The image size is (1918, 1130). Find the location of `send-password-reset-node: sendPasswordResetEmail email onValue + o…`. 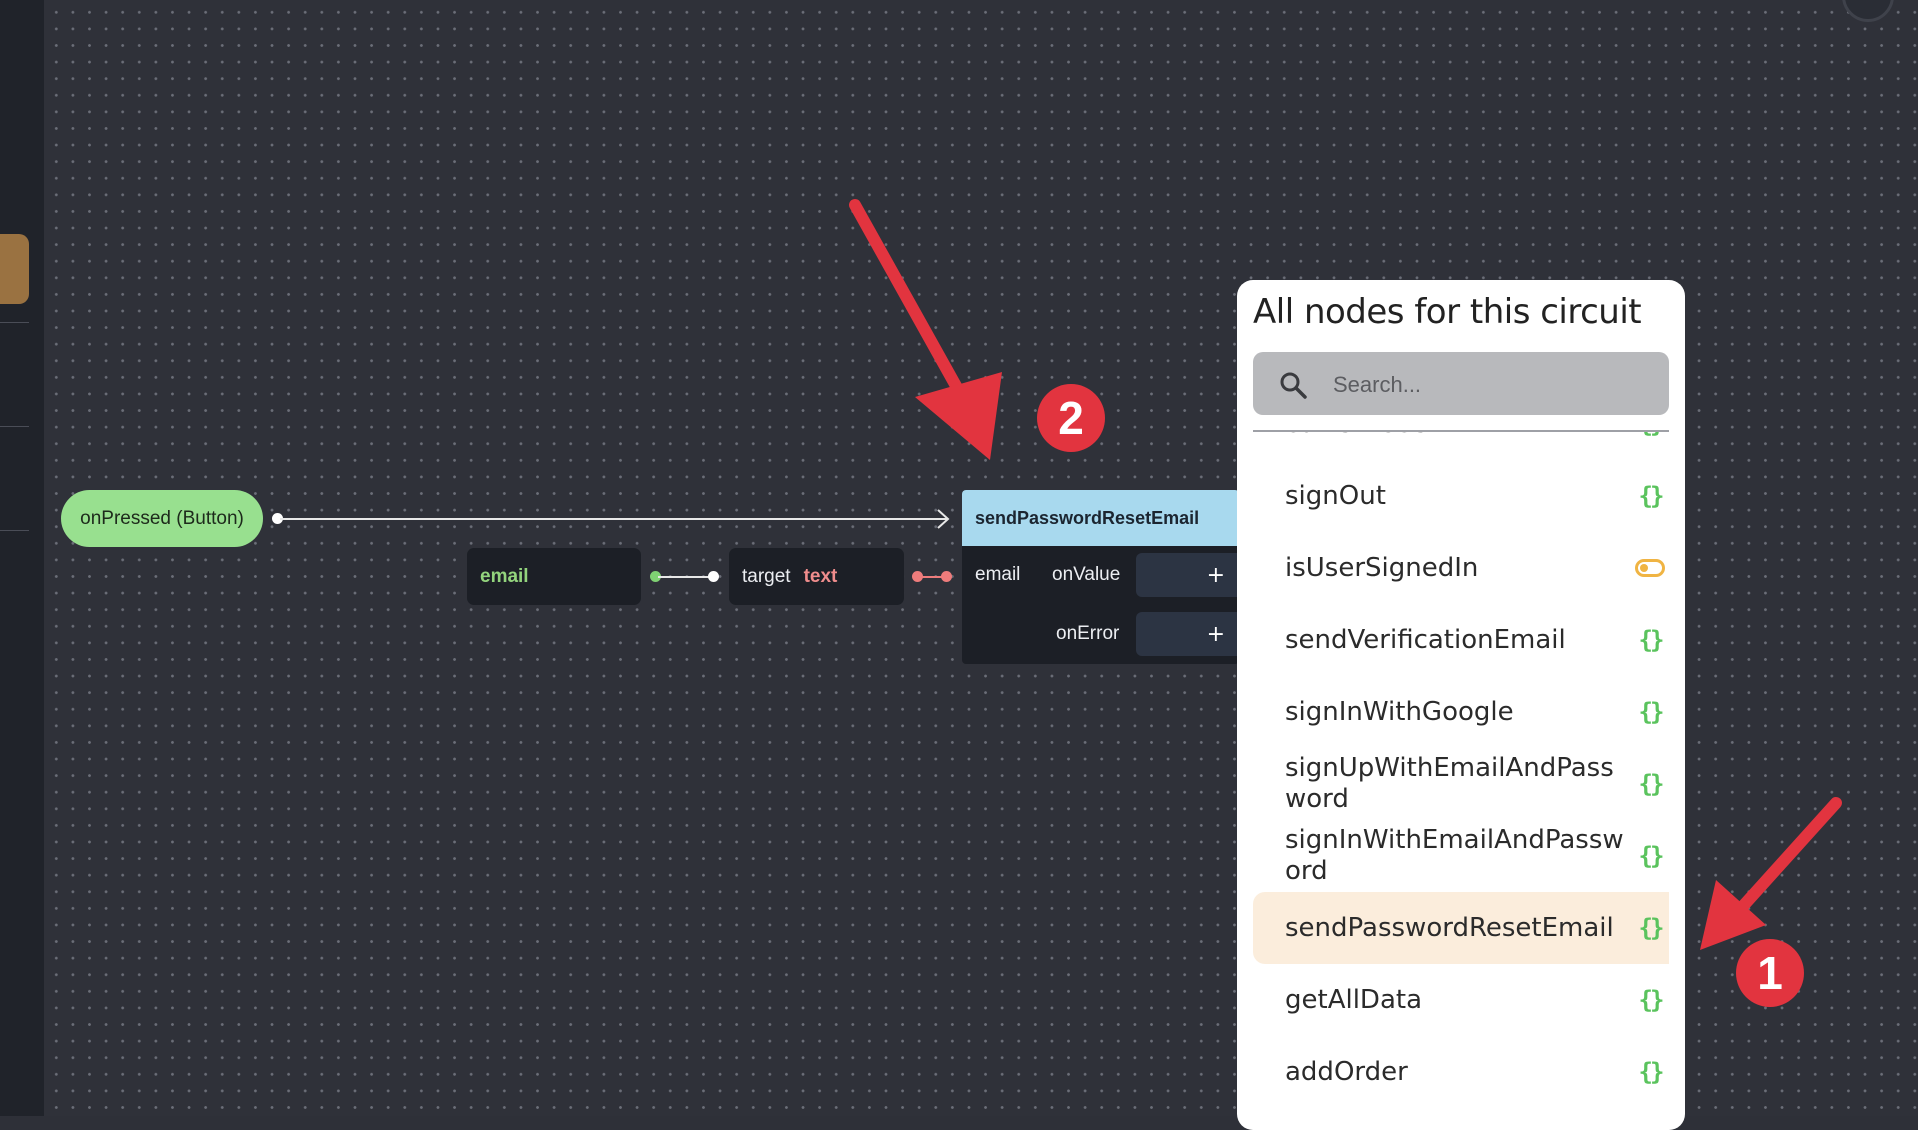

send-password-reset-node: sendPasswordResetEmail email onValue + o… is located at coordinates (1100, 577).